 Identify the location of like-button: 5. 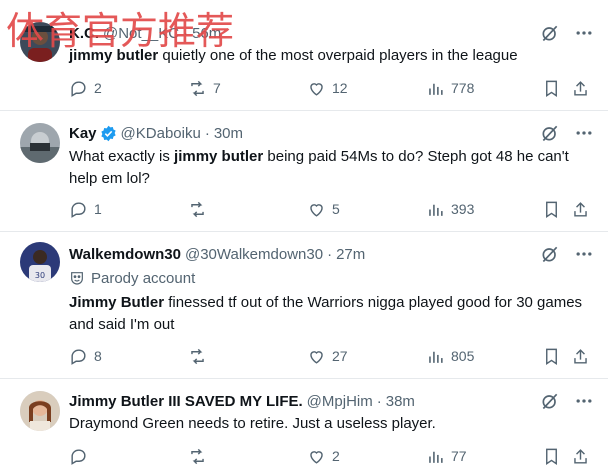
(323, 209).